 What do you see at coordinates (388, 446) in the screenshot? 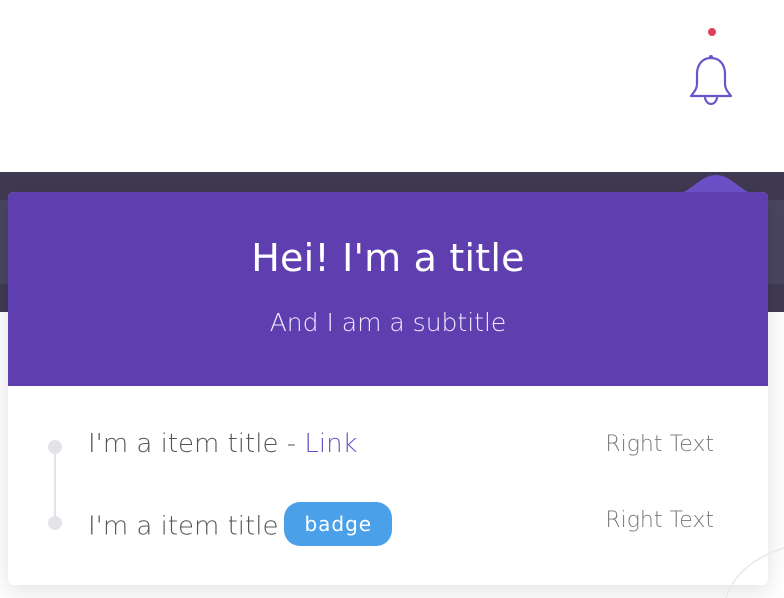
I see `list-item: I'm a item title - Link Right Text` at bounding box center [388, 446].